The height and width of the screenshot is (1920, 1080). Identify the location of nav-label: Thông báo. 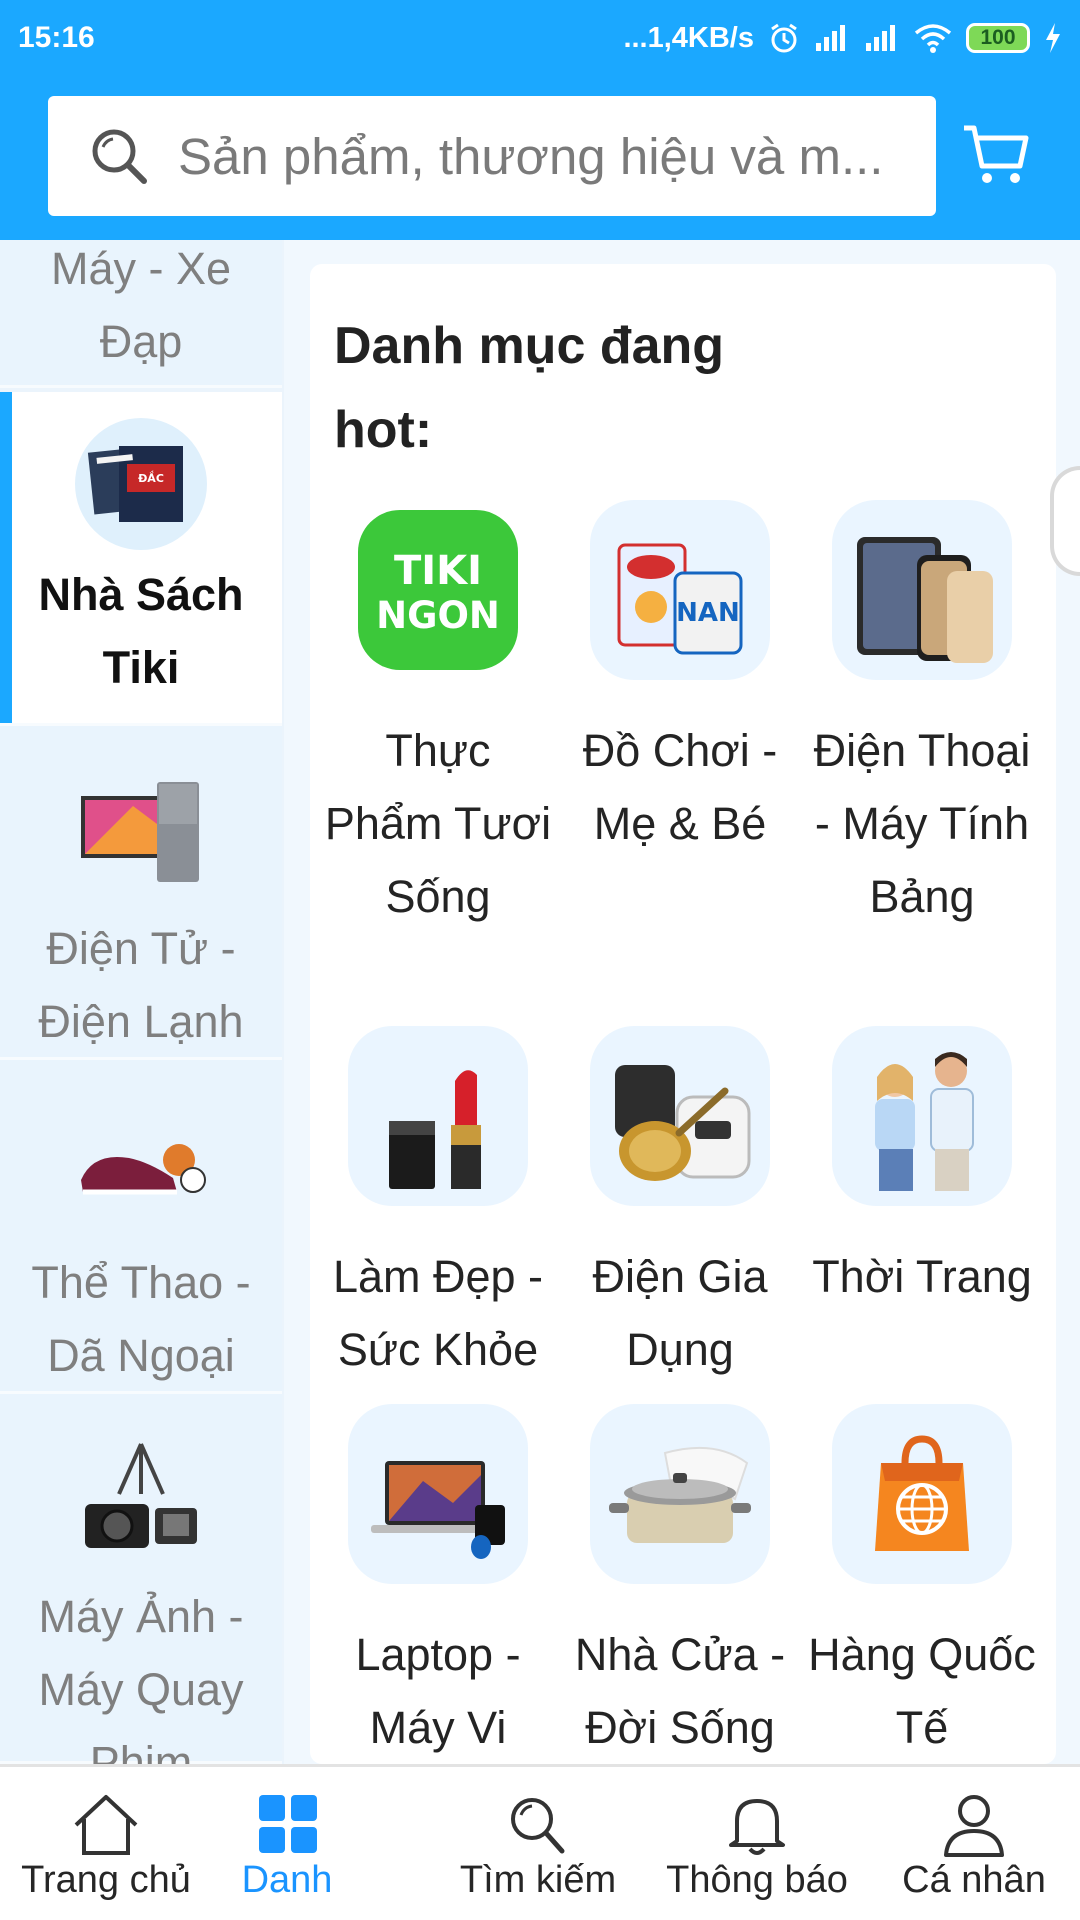
(757, 1880).